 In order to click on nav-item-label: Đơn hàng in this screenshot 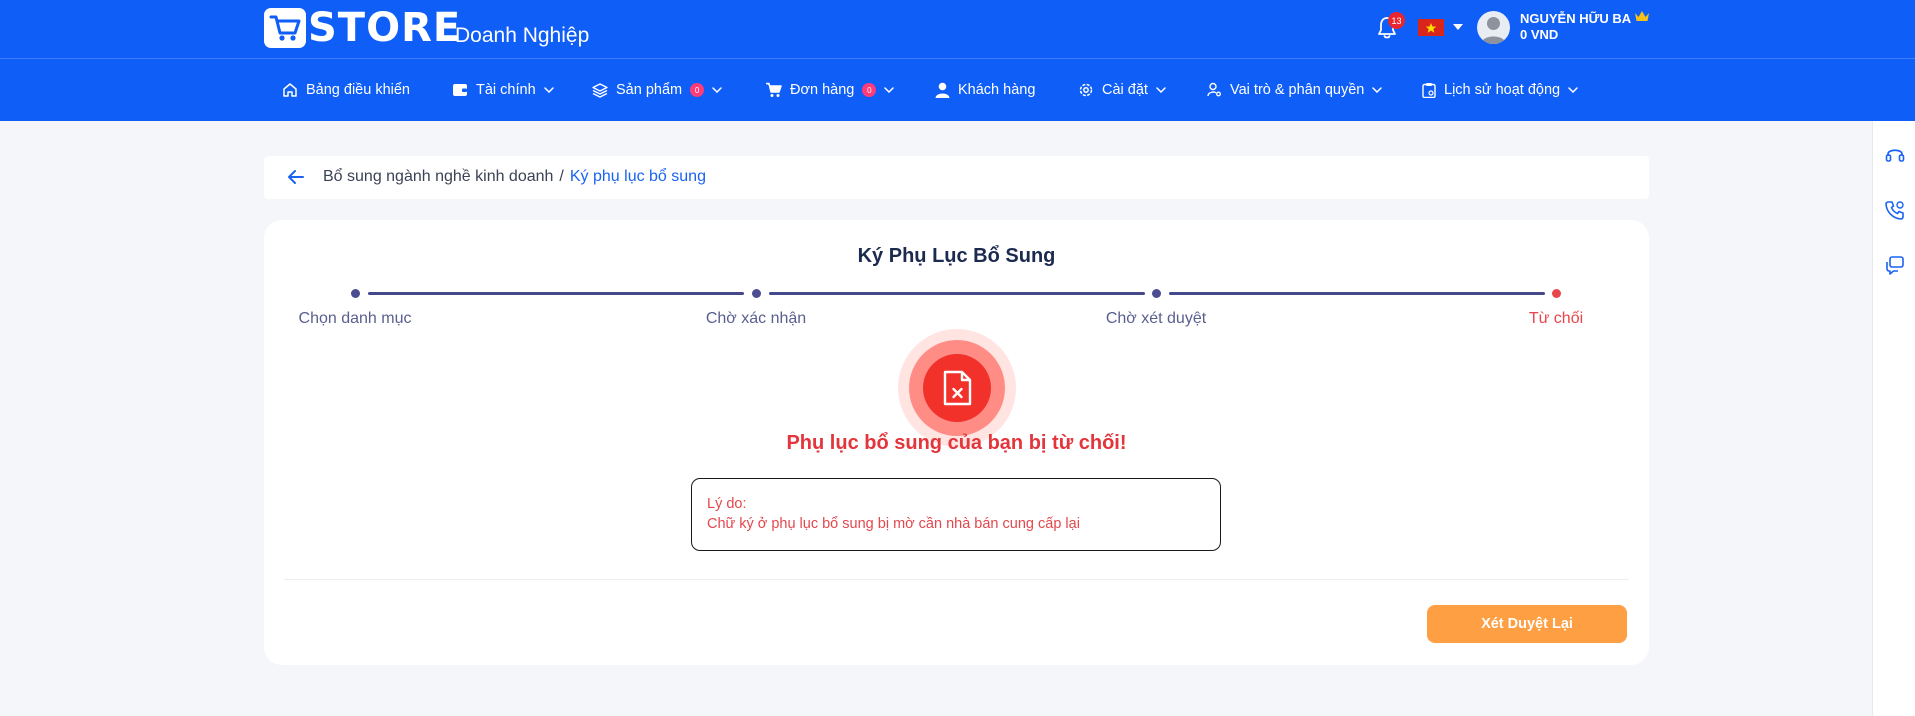, I will do `click(822, 90)`.